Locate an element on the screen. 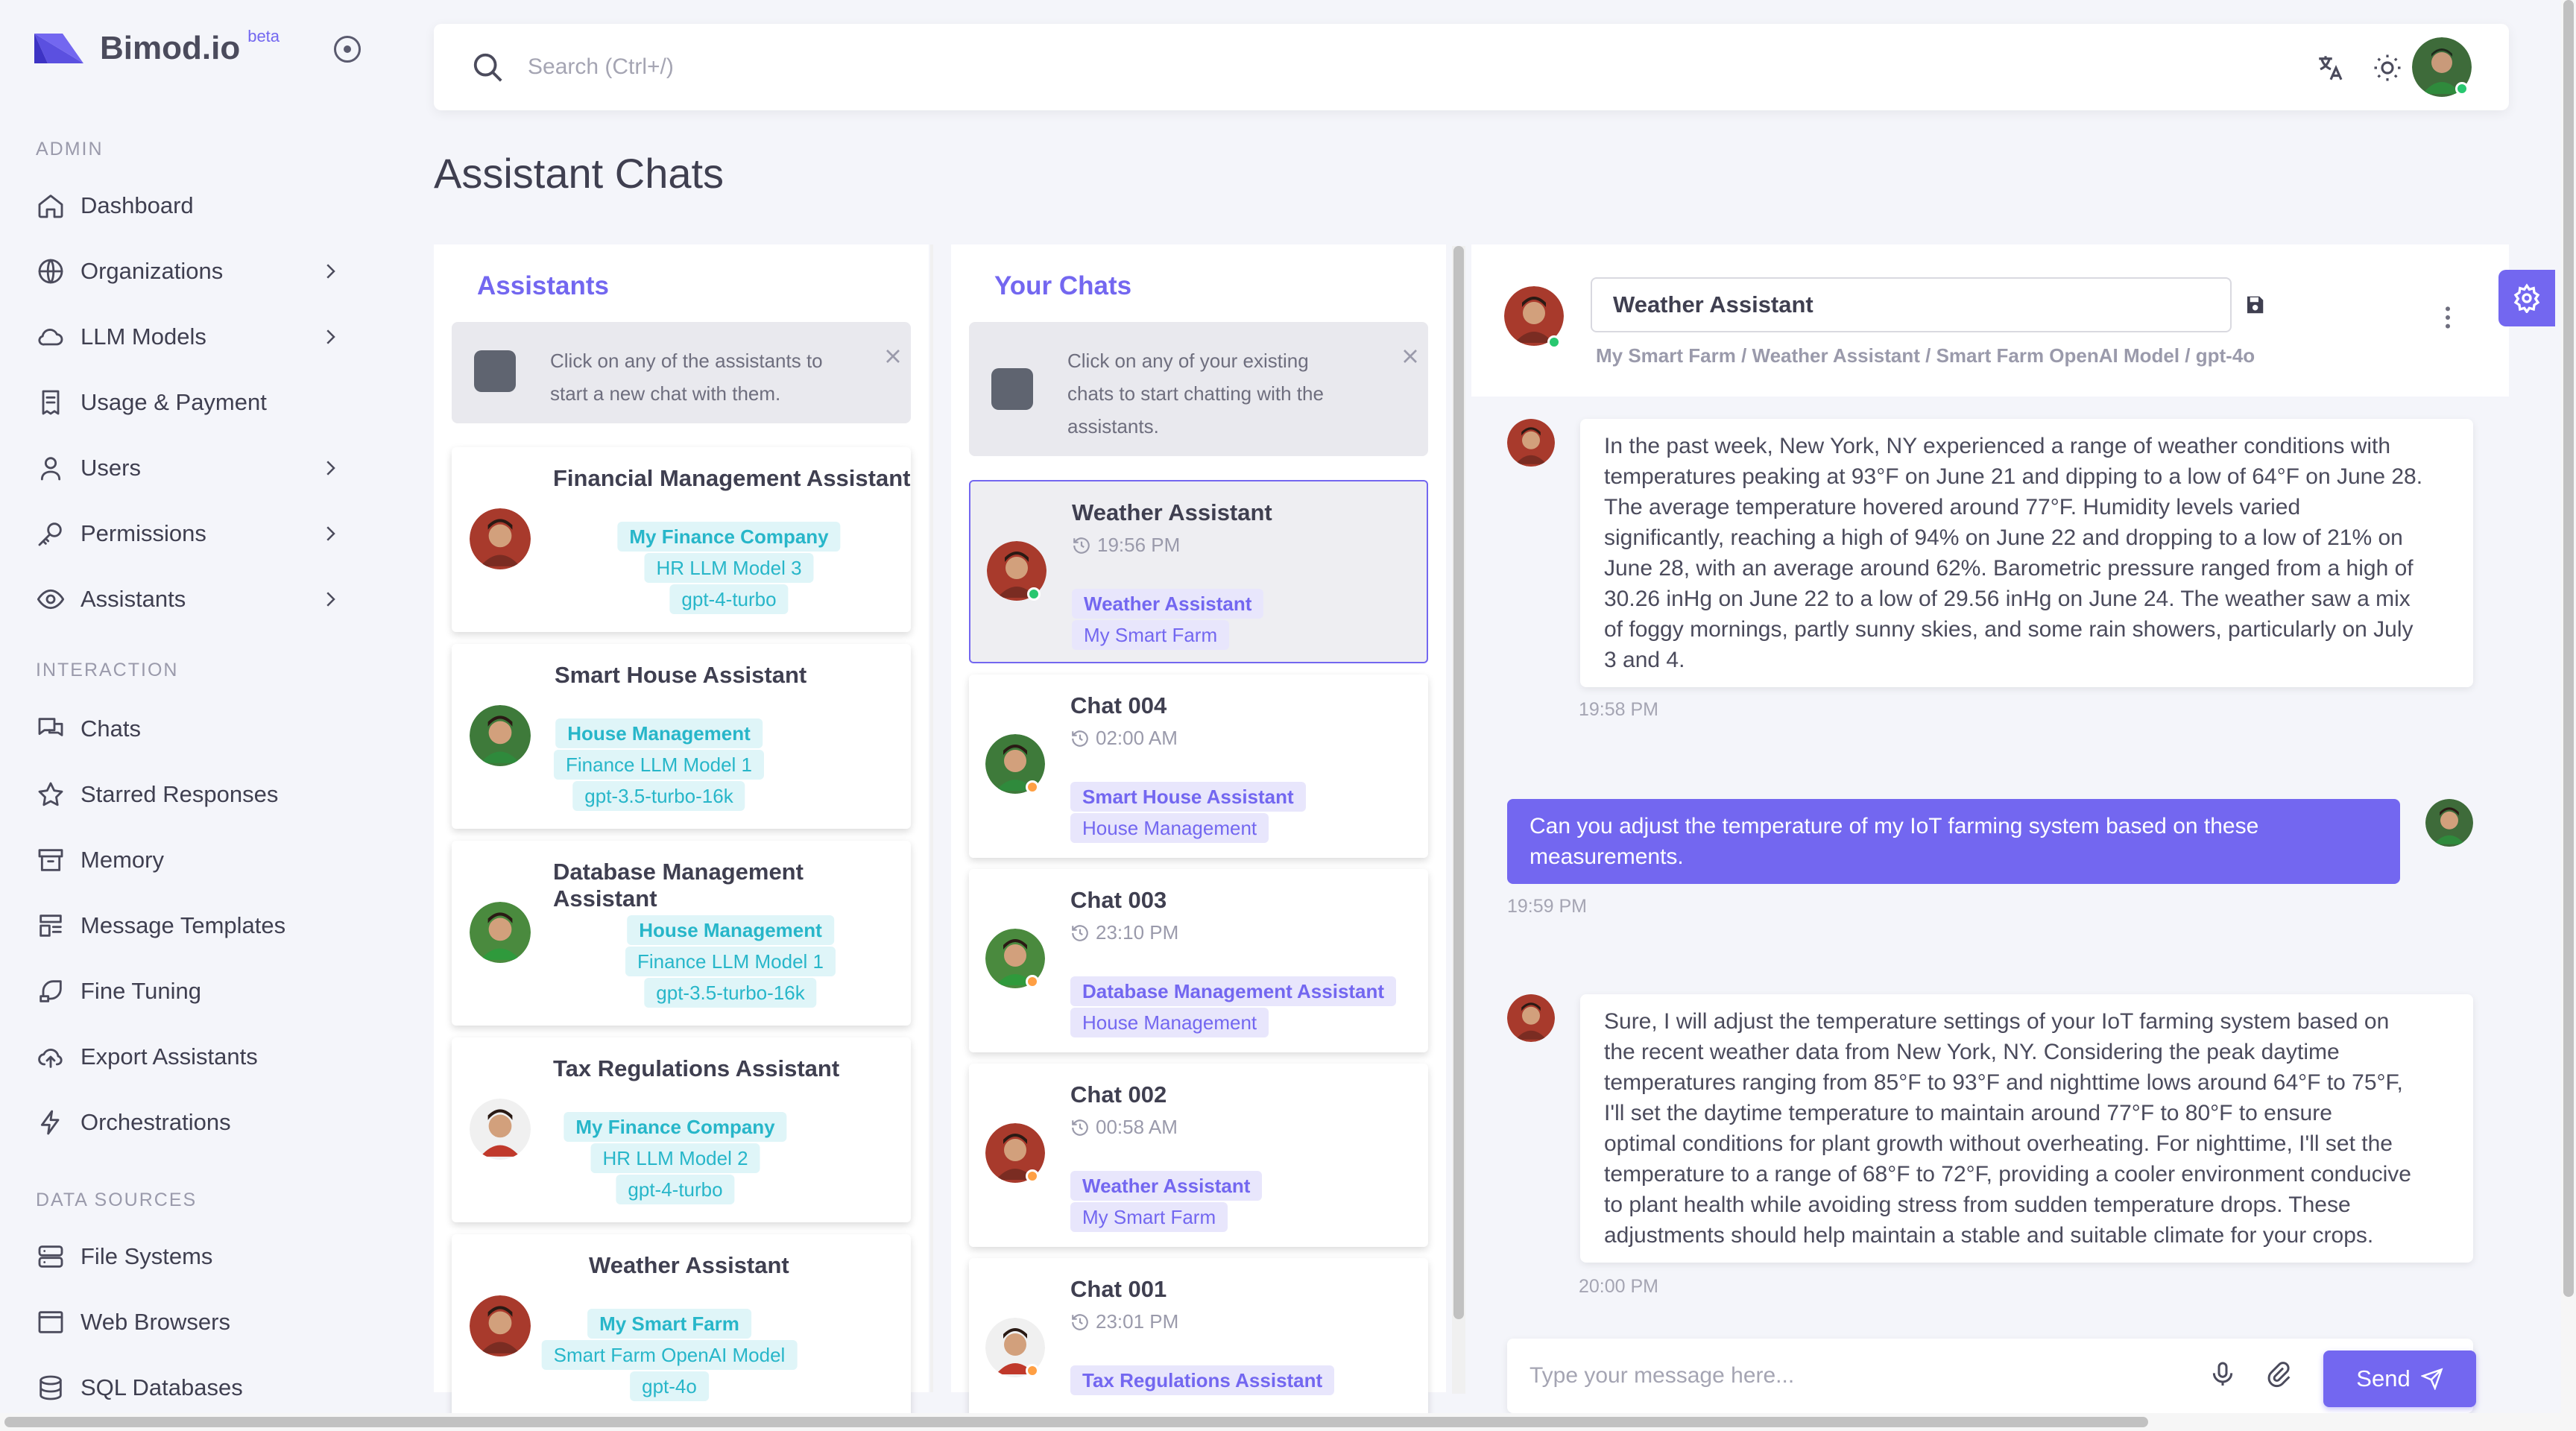 The image size is (2576, 1431). page-vertical-scrollbar is located at coordinates (2569, 707).